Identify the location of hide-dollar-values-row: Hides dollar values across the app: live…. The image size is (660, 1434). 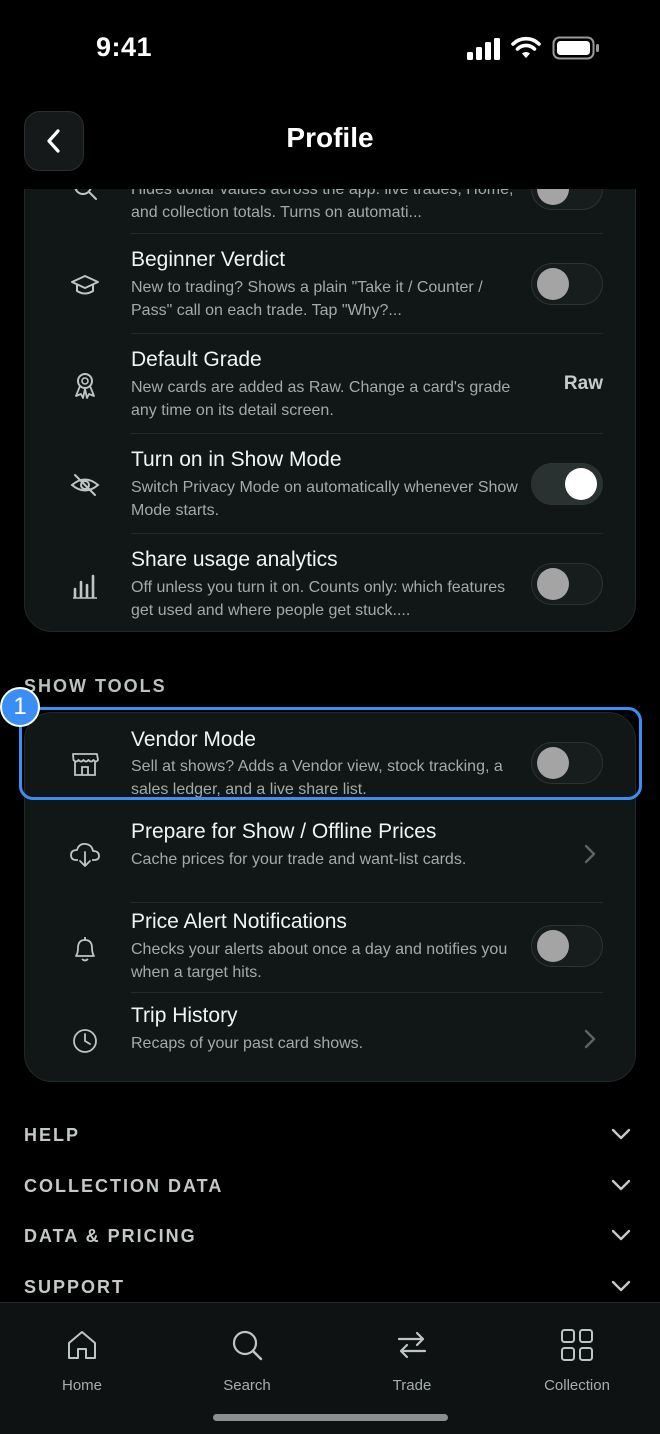
(331, 211).